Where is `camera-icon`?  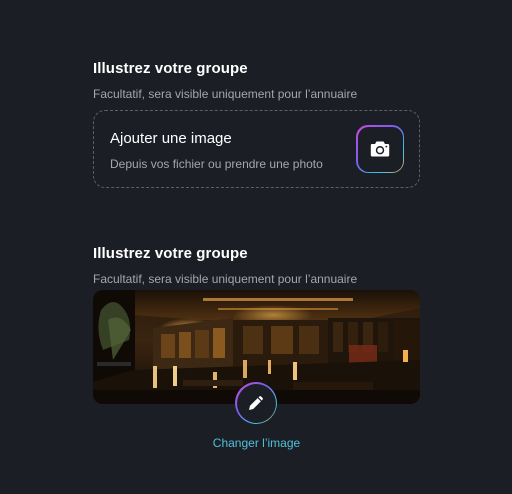
camera-icon is located at coordinates (380, 149).